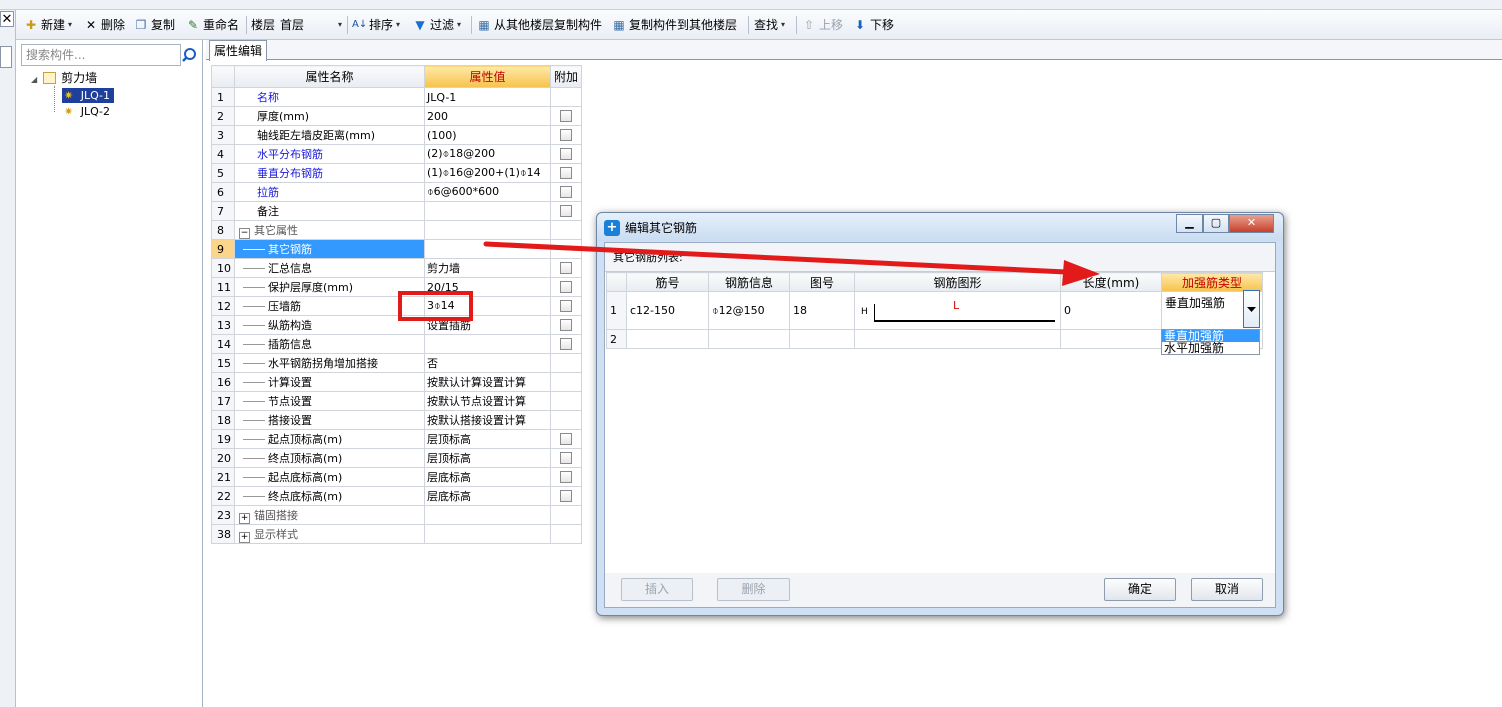 The height and width of the screenshot is (707, 1502). I want to click on table-row: 8− 其它属性, so click(396, 230).